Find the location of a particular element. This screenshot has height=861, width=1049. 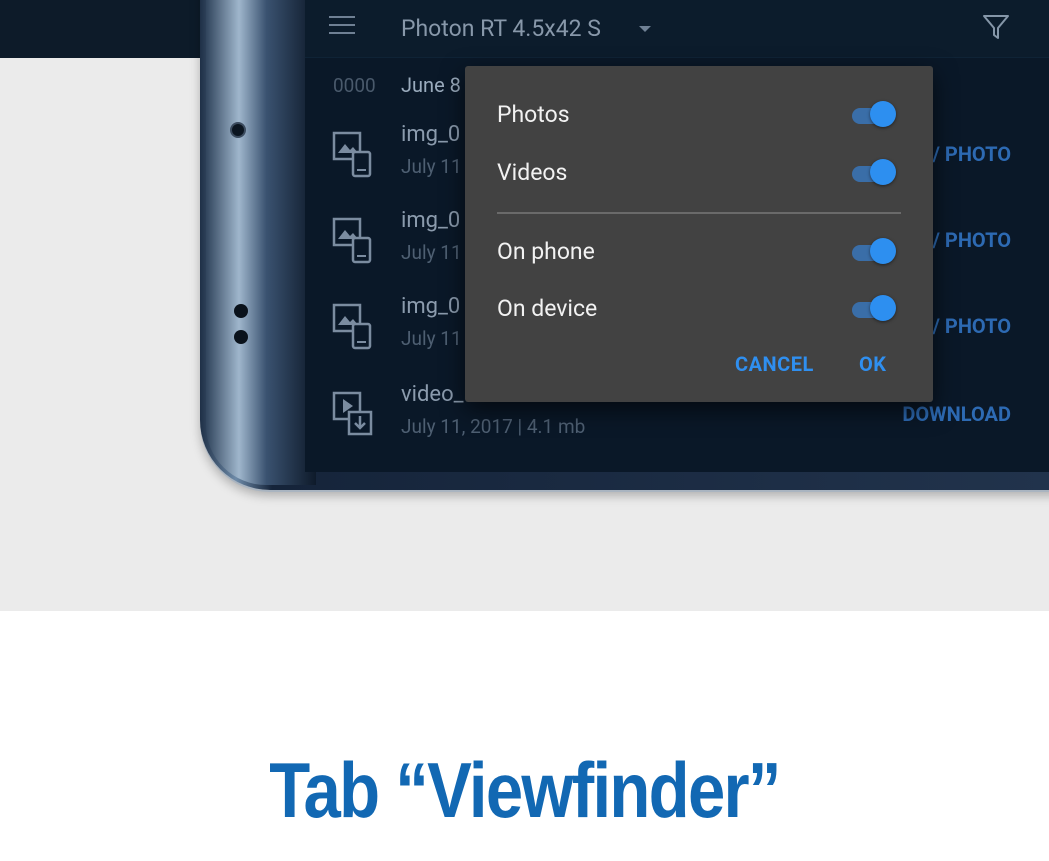

on-device-label: On device is located at coordinates (547, 308).